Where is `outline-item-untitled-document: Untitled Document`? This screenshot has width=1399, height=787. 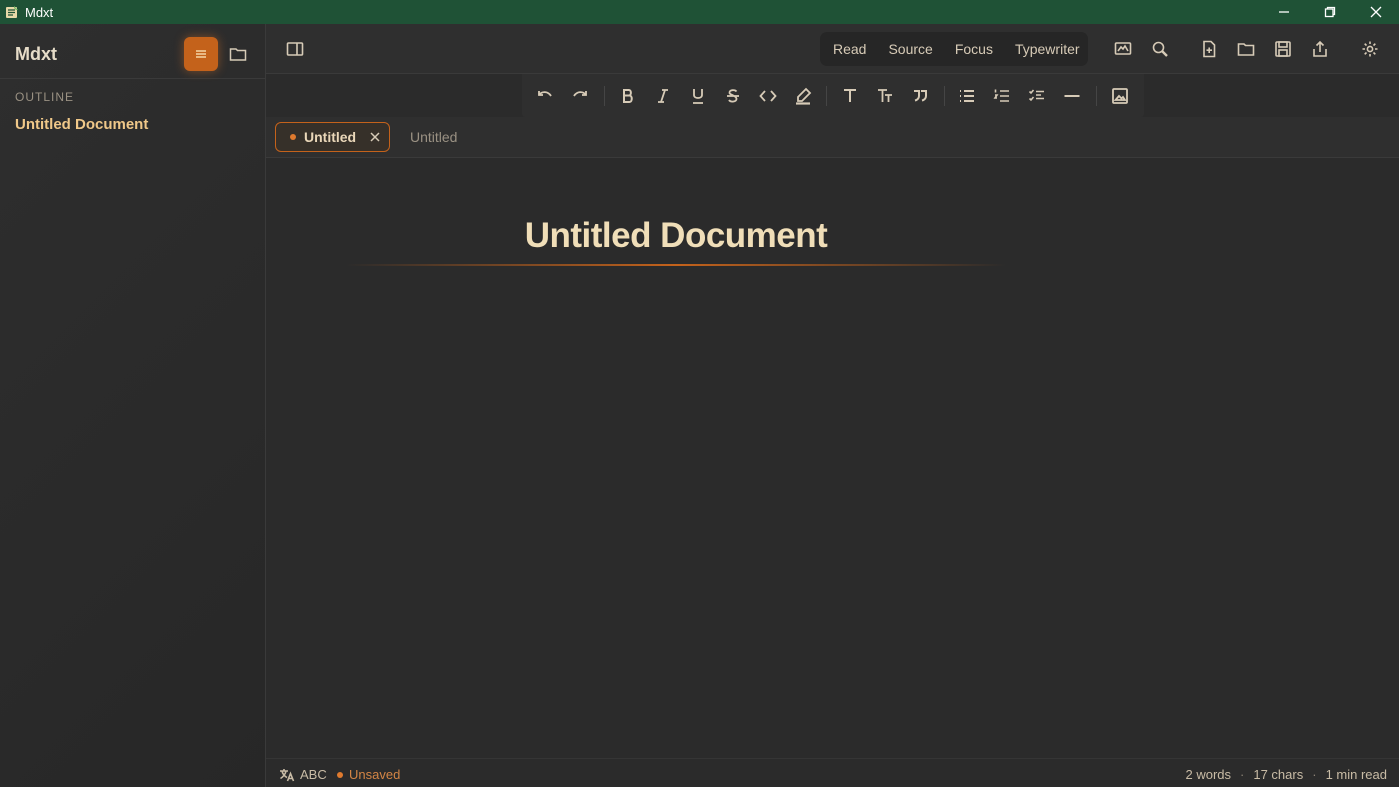 outline-item-untitled-document: Untitled Document is located at coordinates (81, 124).